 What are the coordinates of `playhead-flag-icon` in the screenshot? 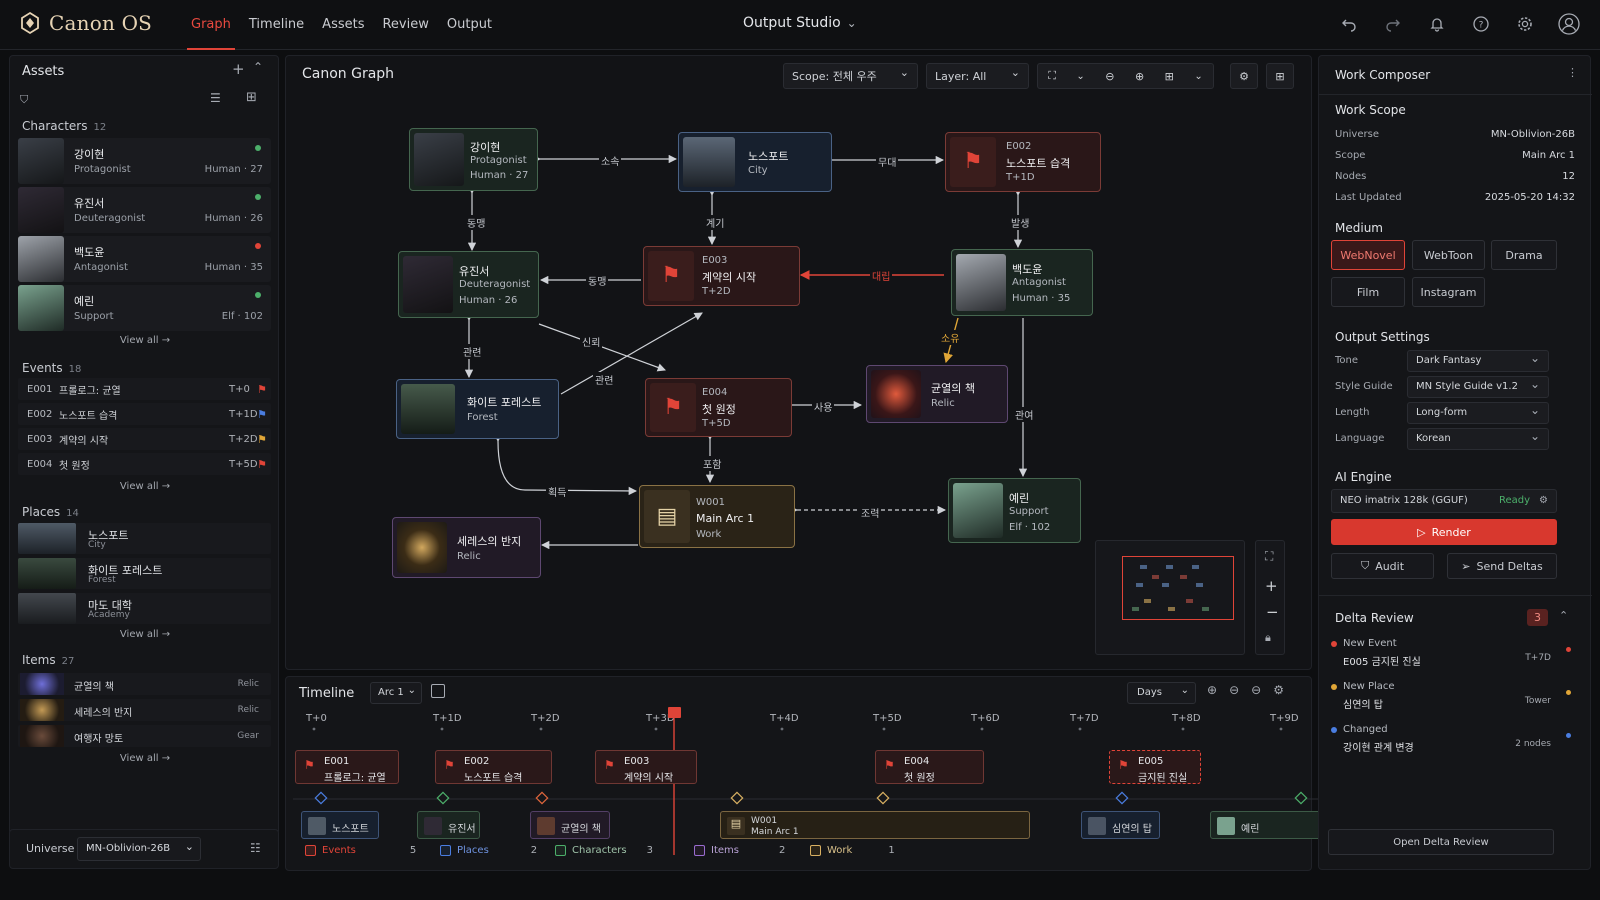 It's located at (674, 712).